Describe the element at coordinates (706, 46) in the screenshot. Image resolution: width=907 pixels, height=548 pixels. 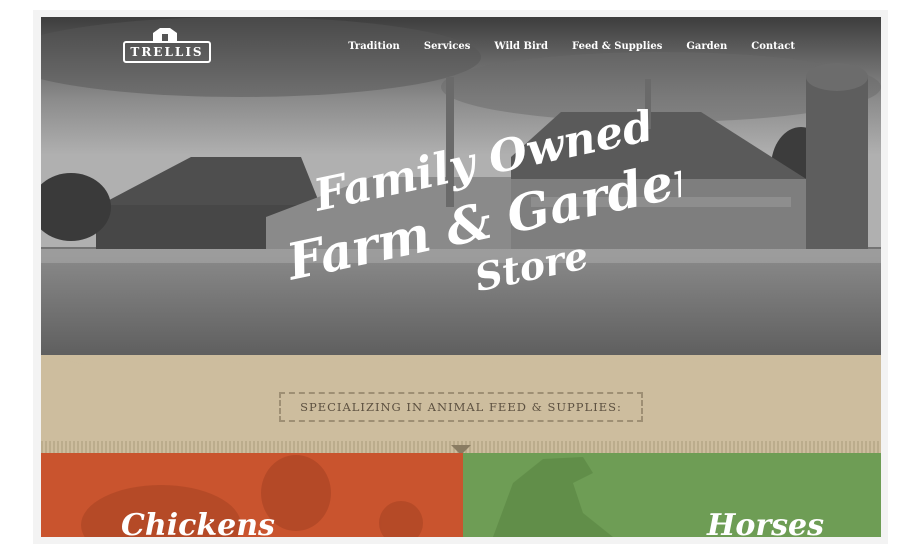
I see `nav-item-garden: Garden` at that location.